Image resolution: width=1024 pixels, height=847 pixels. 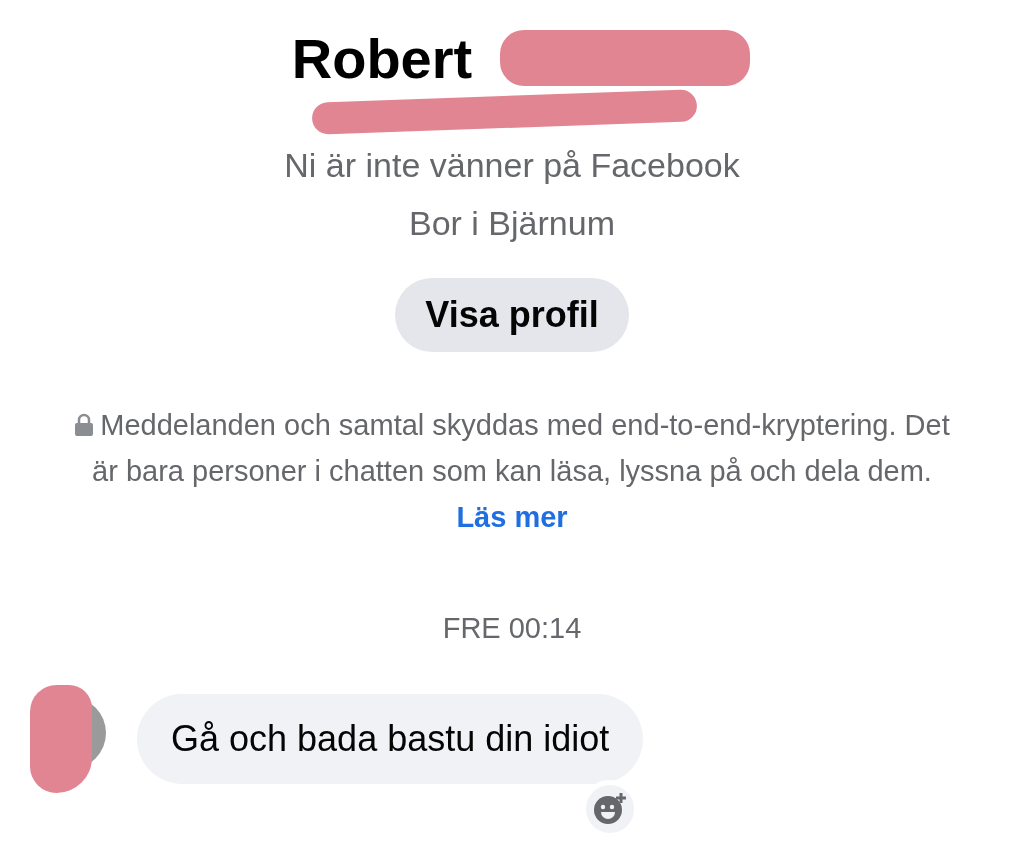 What do you see at coordinates (382, 58) in the screenshot?
I see `contact-name: Robert` at bounding box center [382, 58].